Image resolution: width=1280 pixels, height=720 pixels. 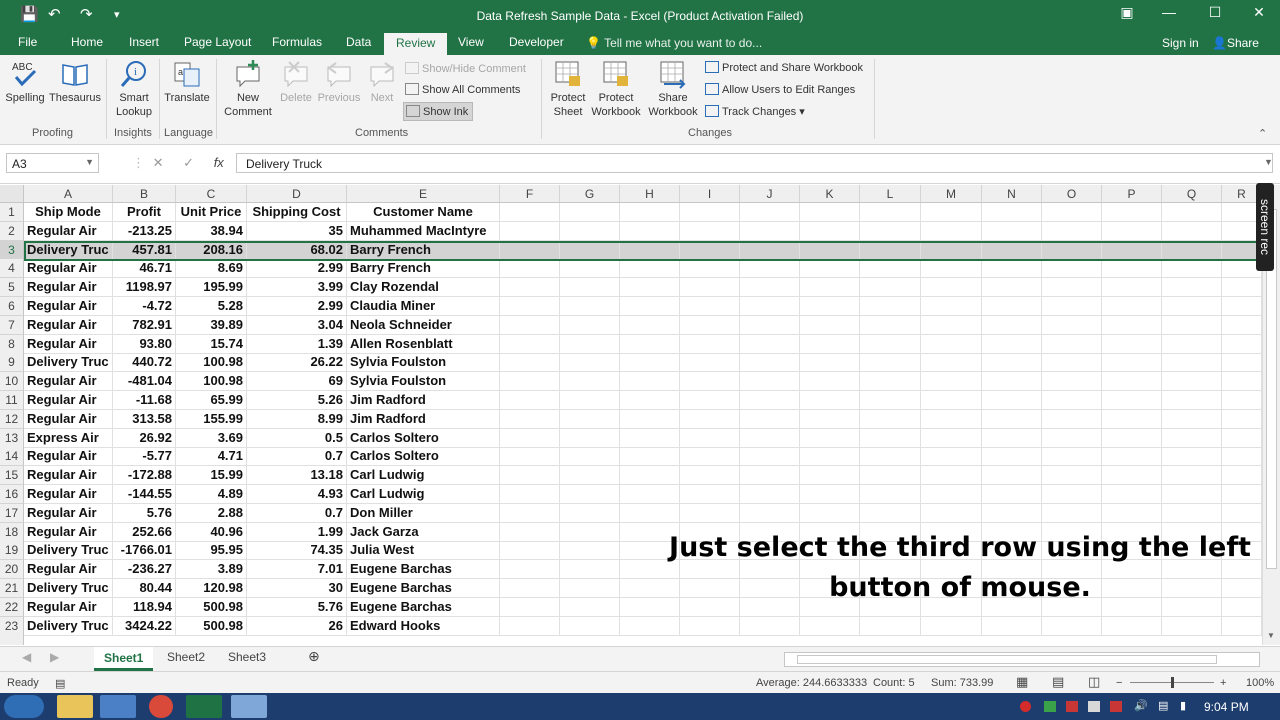 What do you see at coordinates (1265, 227) in the screenshot?
I see `screen-rec-badge: screen rec` at bounding box center [1265, 227].